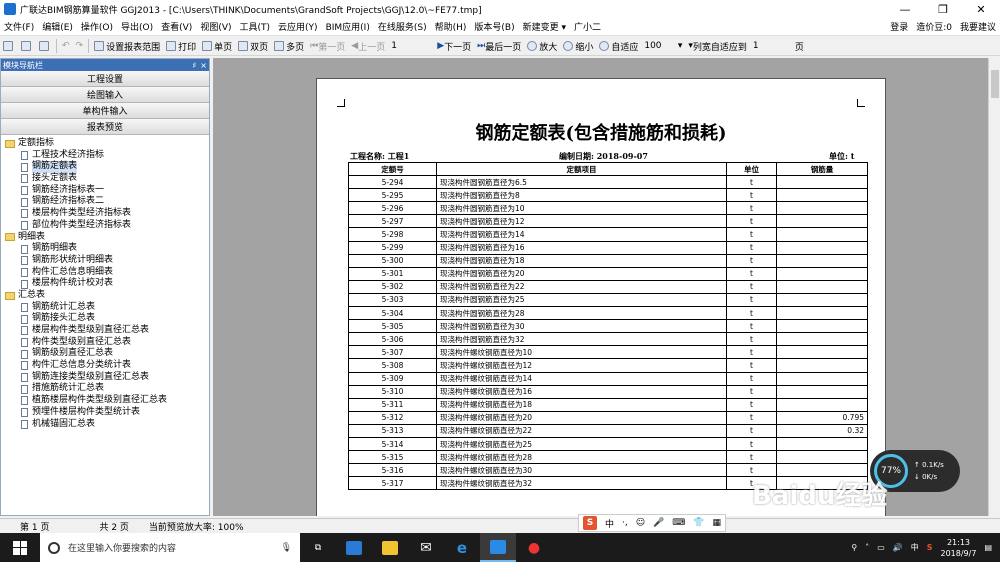 This screenshot has width=1000, height=562. I want to click on ime-emoji-icon: ☺, so click(640, 523).